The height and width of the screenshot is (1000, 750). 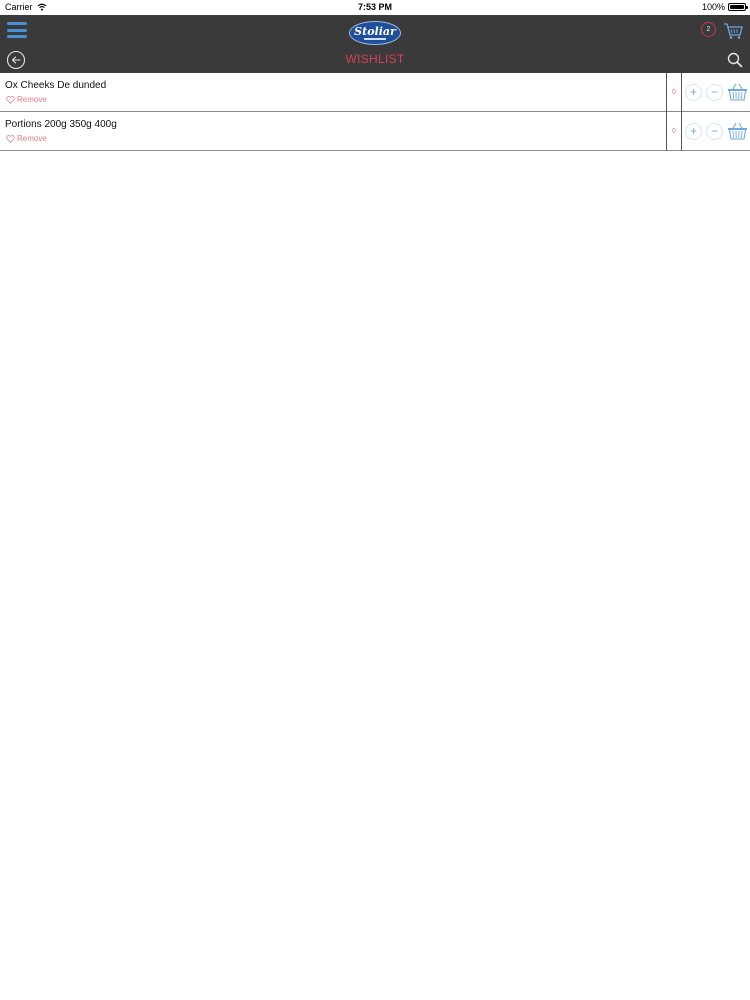 What do you see at coordinates (61, 124) in the screenshot?
I see `item-name: Portions 200g 350g 400g` at bounding box center [61, 124].